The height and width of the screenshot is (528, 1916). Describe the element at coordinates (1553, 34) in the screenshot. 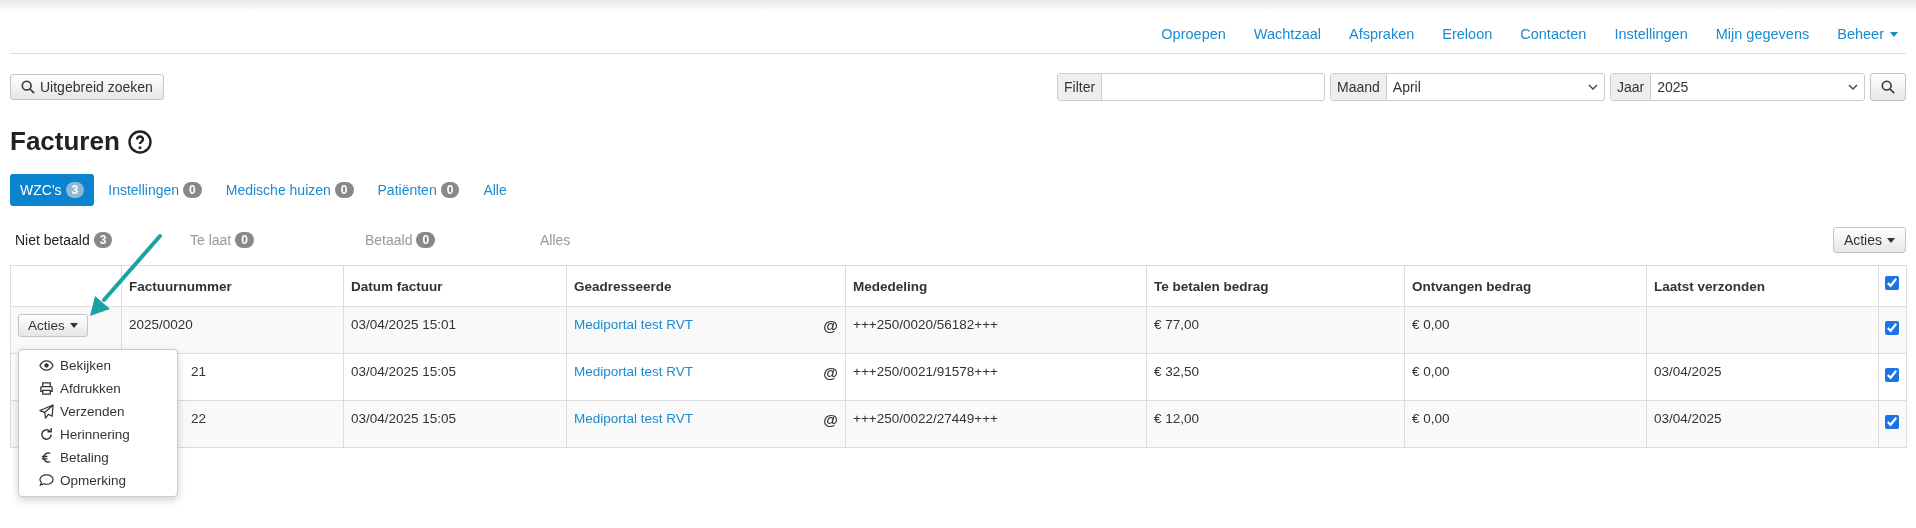

I see `nav-link: Contacten` at that location.